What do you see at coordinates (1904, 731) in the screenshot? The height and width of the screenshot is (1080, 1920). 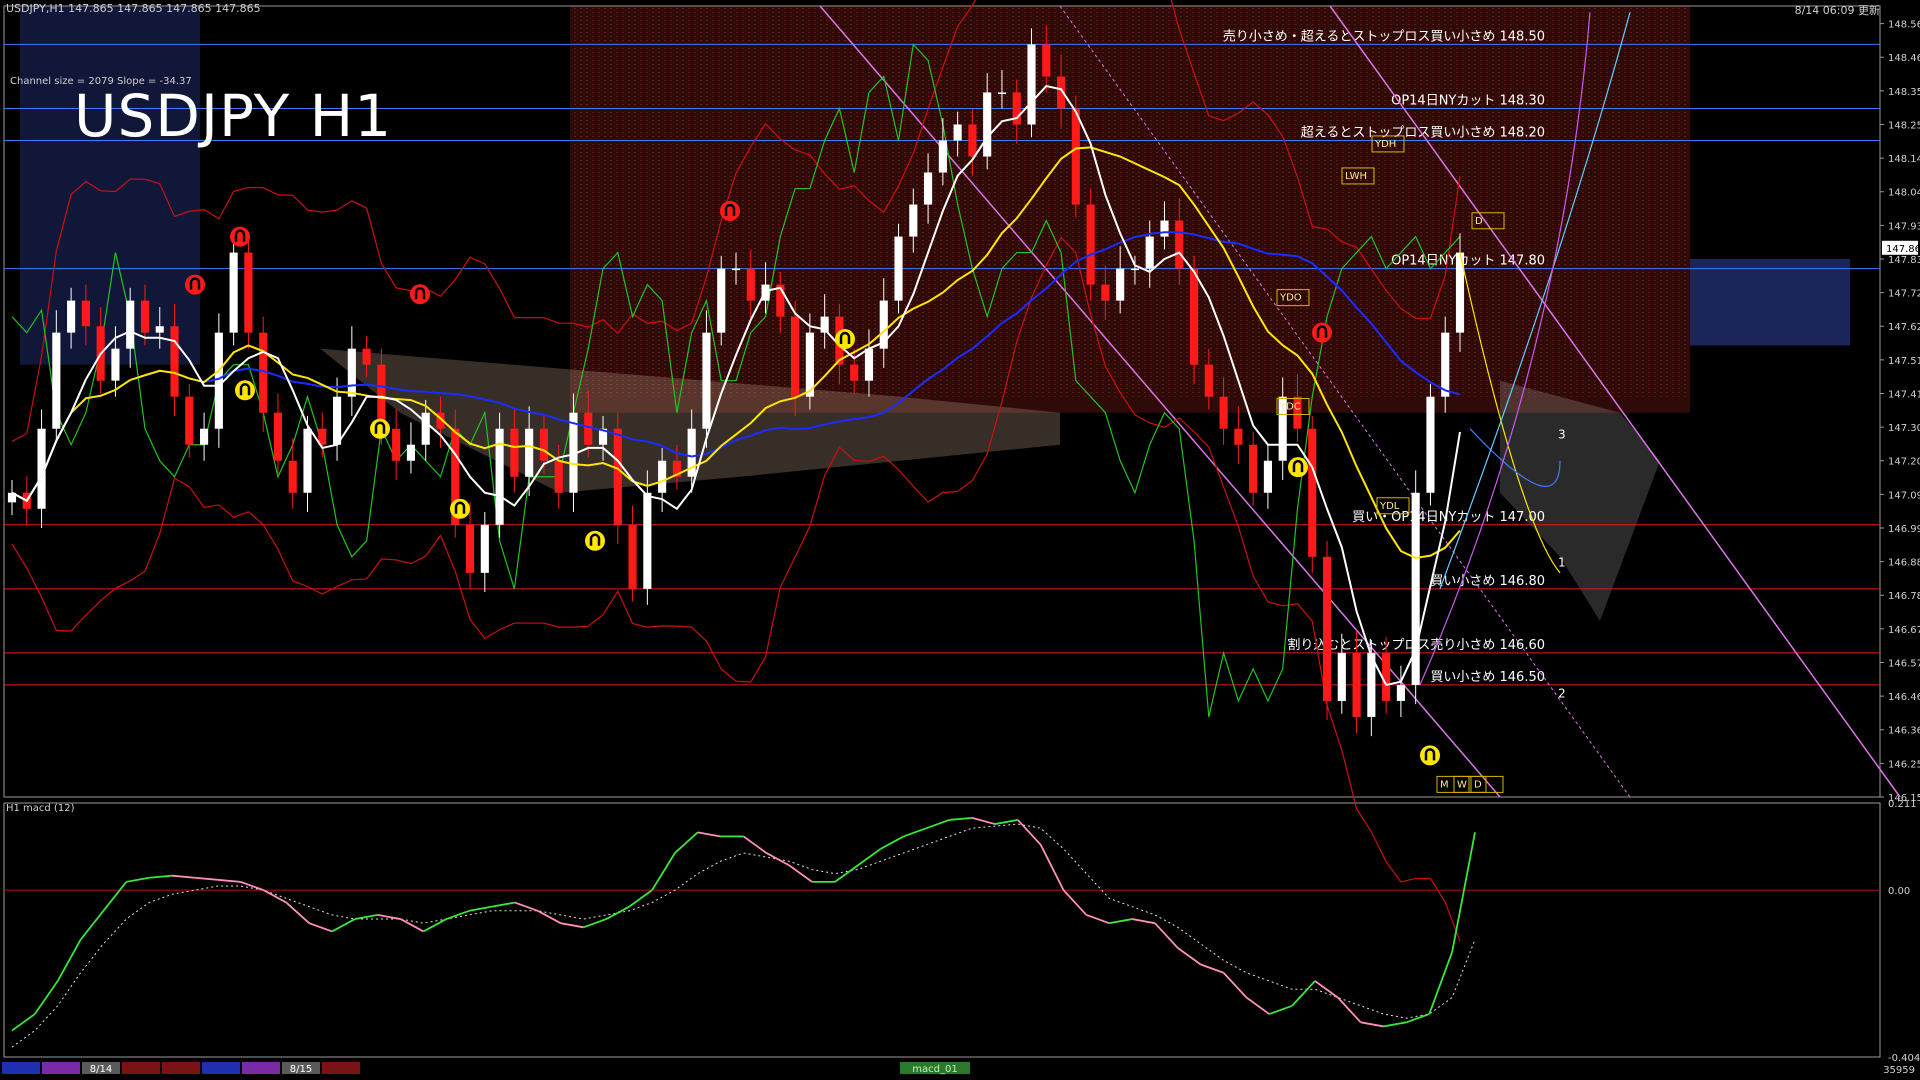 I see `price-tick-label: 146.360` at bounding box center [1904, 731].